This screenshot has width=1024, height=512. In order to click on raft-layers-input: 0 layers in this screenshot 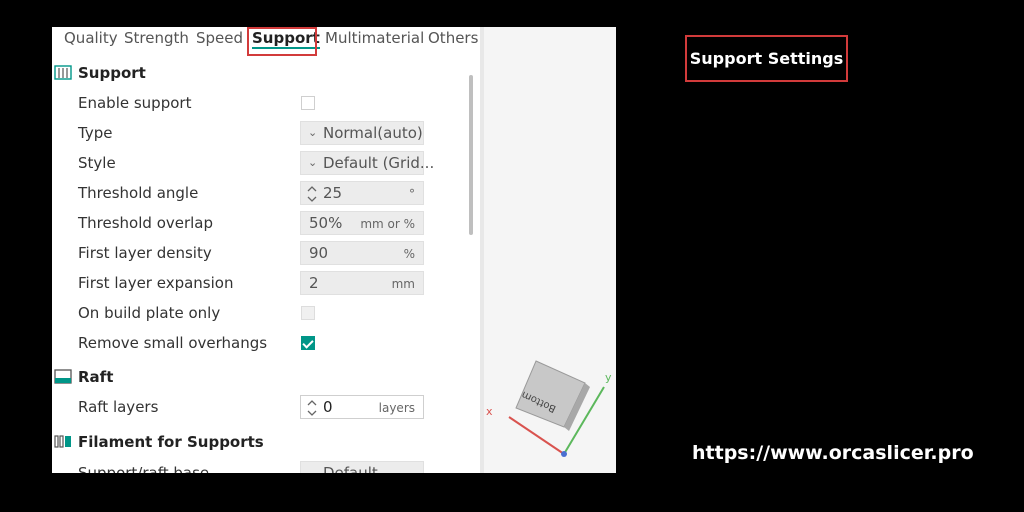, I will do `click(362, 407)`.